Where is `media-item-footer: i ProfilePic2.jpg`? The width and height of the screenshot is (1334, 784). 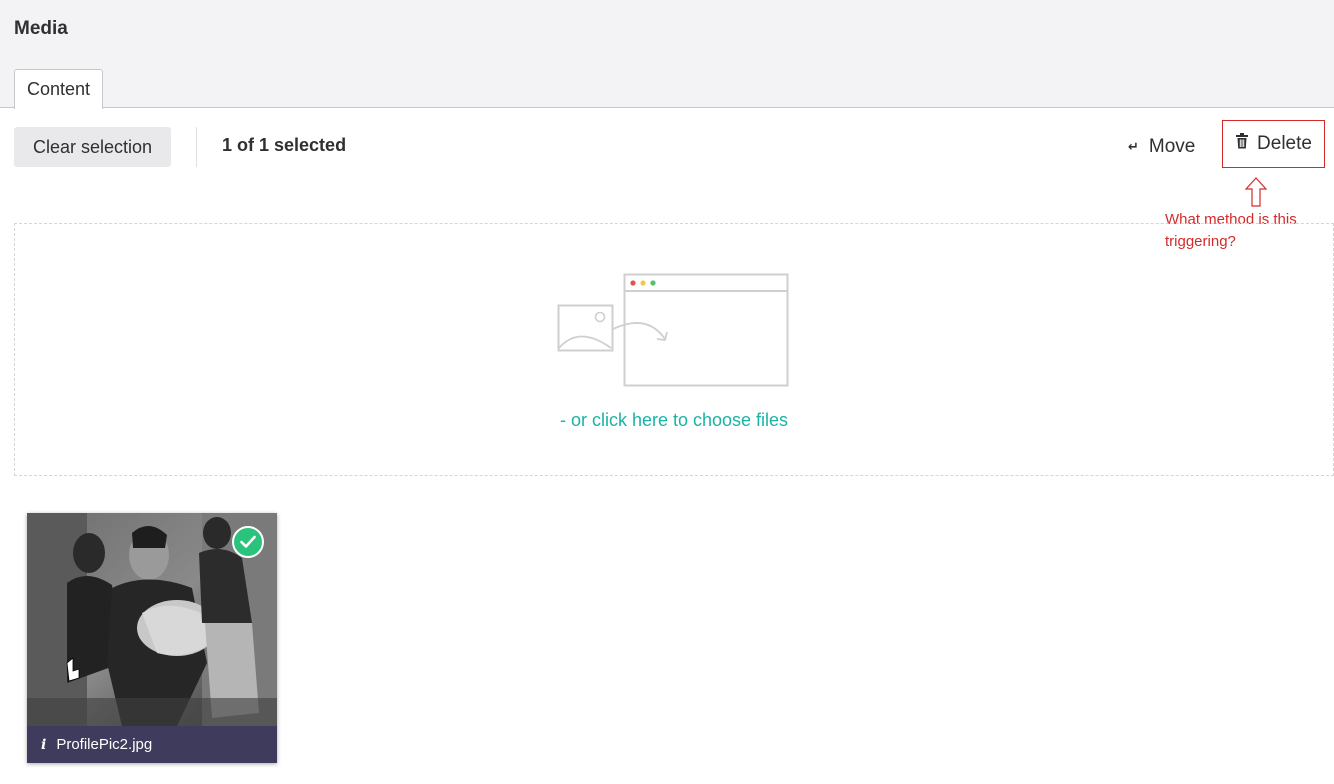 media-item-footer: i ProfilePic2.jpg is located at coordinates (152, 744).